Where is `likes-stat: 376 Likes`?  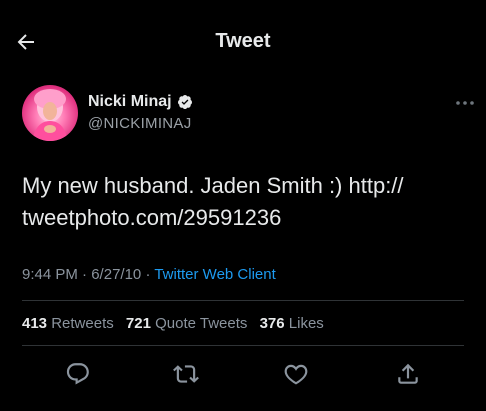 likes-stat: 376 Likes is located at coordinates (292, 323).